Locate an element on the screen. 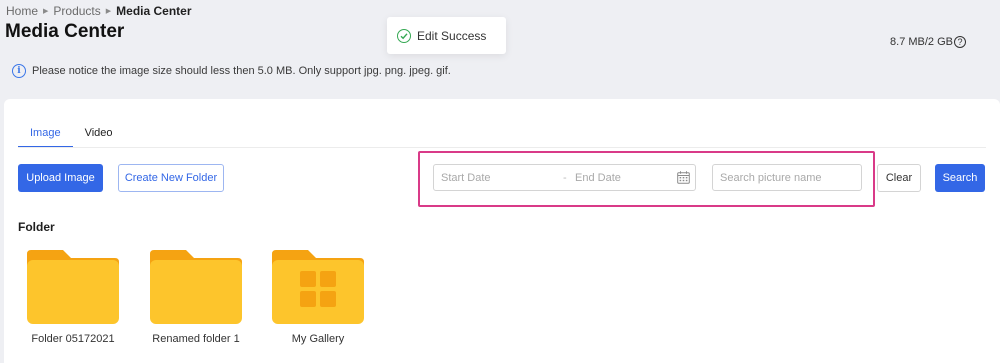 The height and width of the screenshot is (363, 1000). check-circle-icon is located at coordinates (404, 35).